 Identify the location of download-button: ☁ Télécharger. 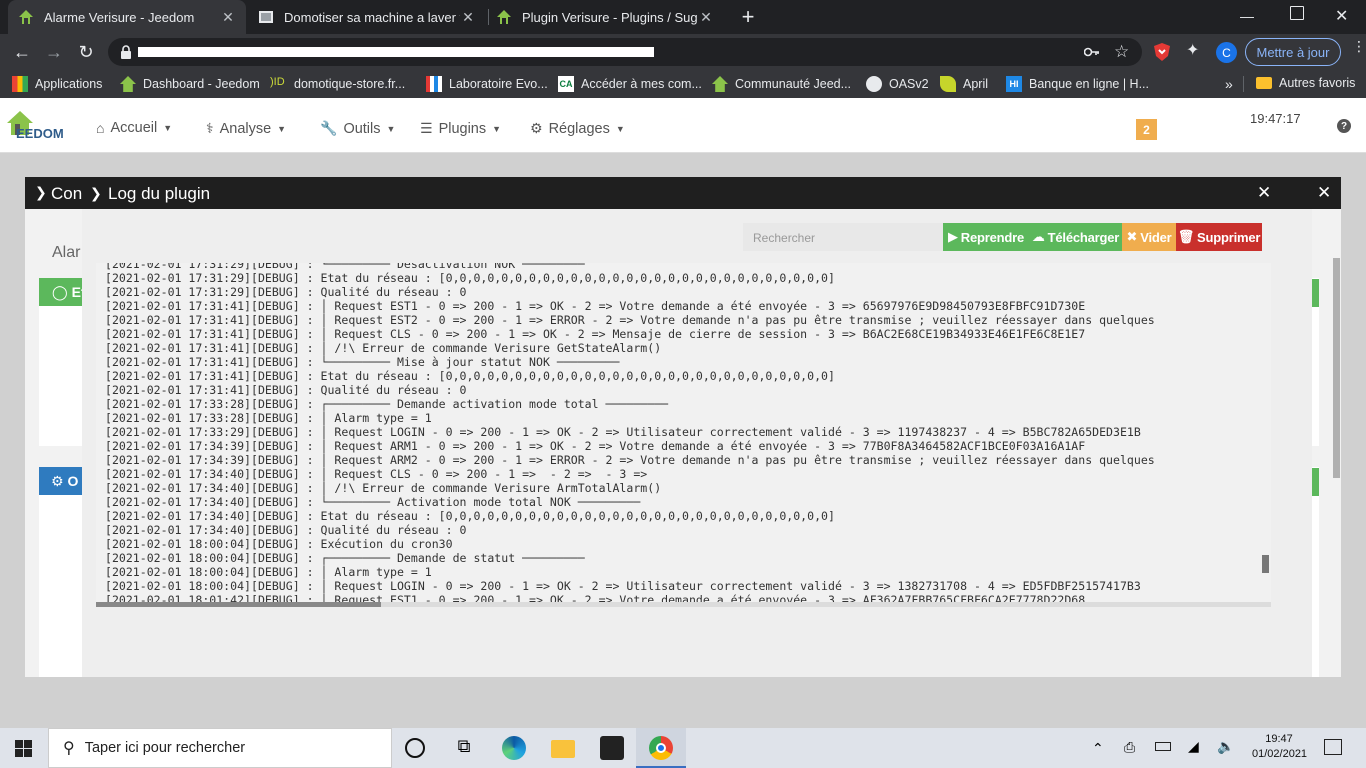
(1075, 237).